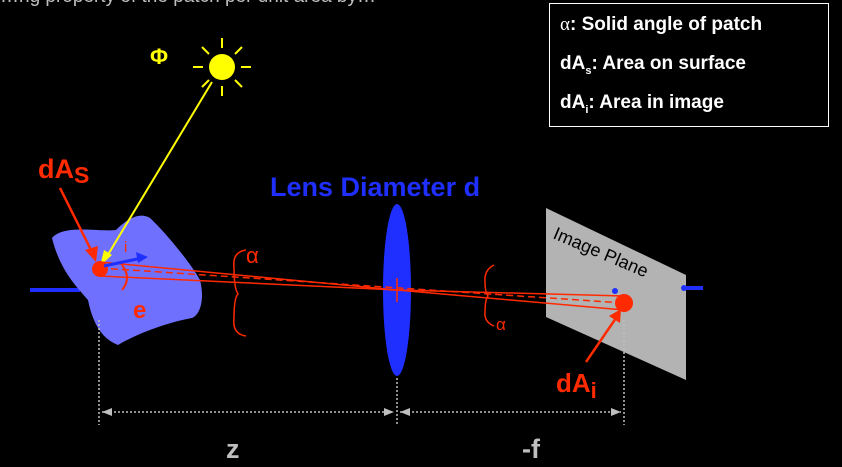 This screenshot has height=467, width=842. Describe the element at coordinates (100, 269) in the screenshot. I see `surface-patch-dot` at that location.